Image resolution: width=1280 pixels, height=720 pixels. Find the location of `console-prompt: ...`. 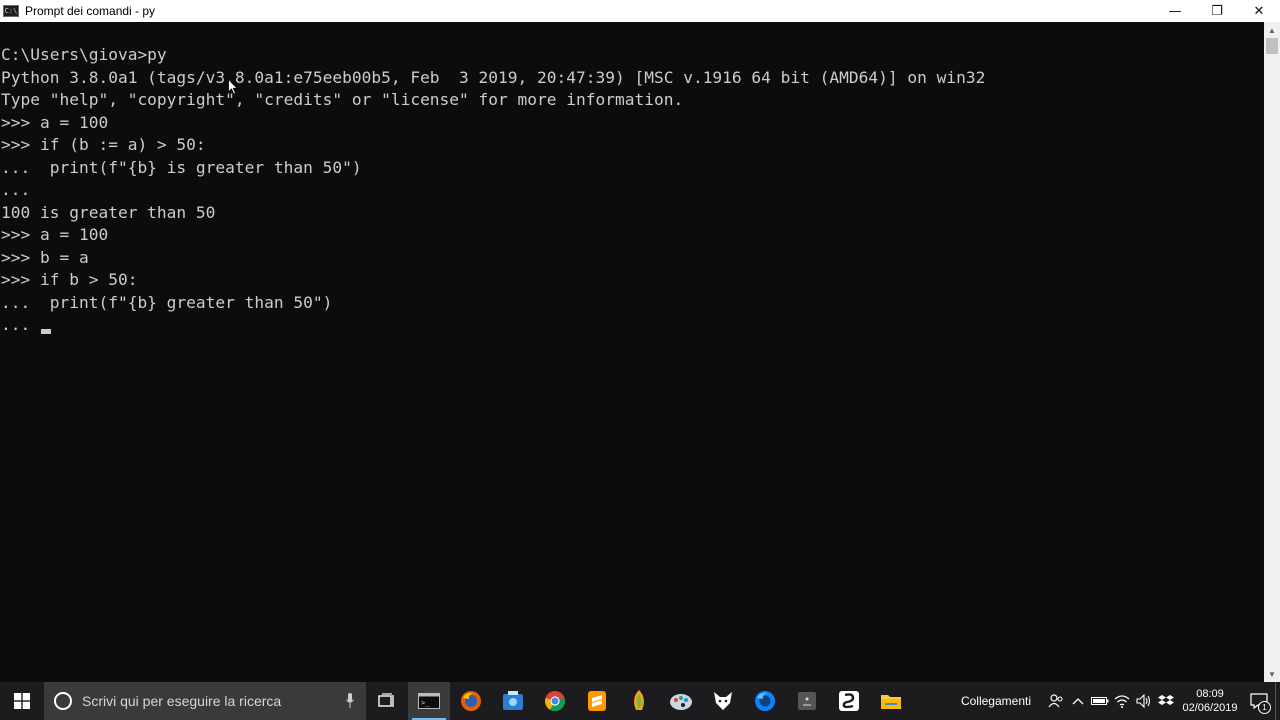

console-prompt: ... is located at coordinates (20, 324).